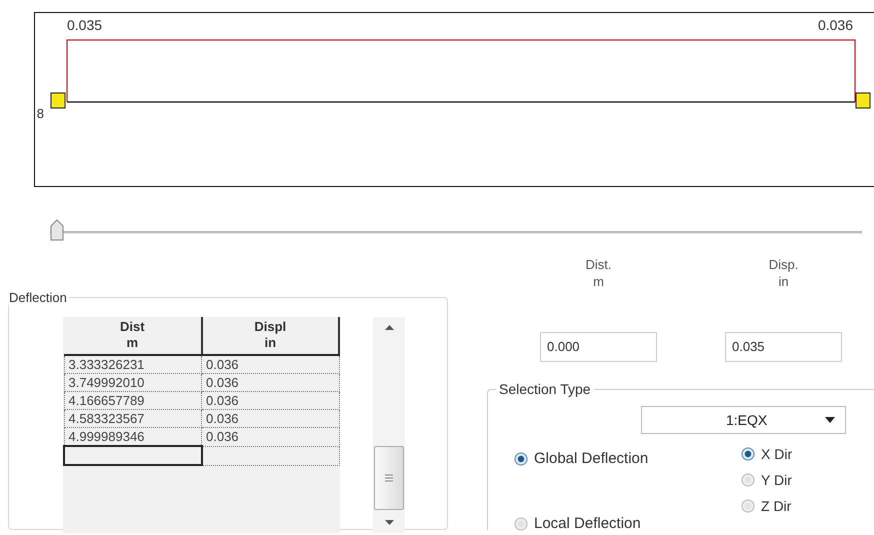 The width and height of the screenshot is (874, 535). What do you see at coordinates (743, 420) in the screenshot?
I see `case-dropdown: 1:EQX` at bounding box center [743, 420].